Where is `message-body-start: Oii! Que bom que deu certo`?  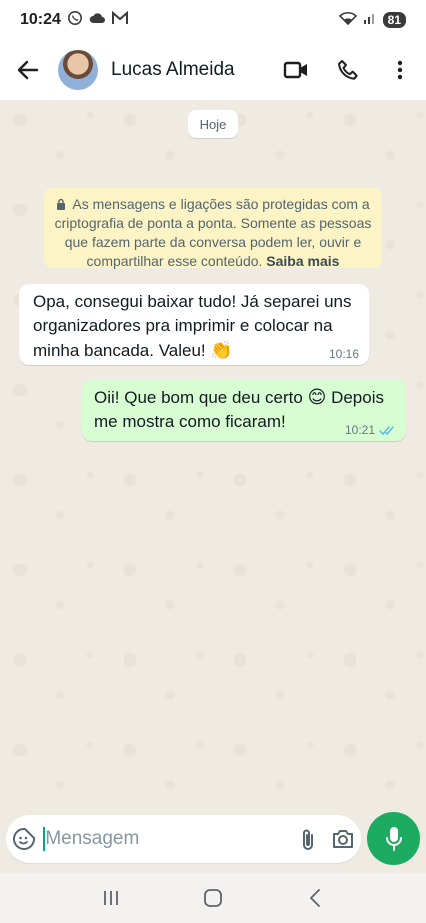
message-body-start: Oii! Que bom que deu certo is located at coordinates (198, 397).